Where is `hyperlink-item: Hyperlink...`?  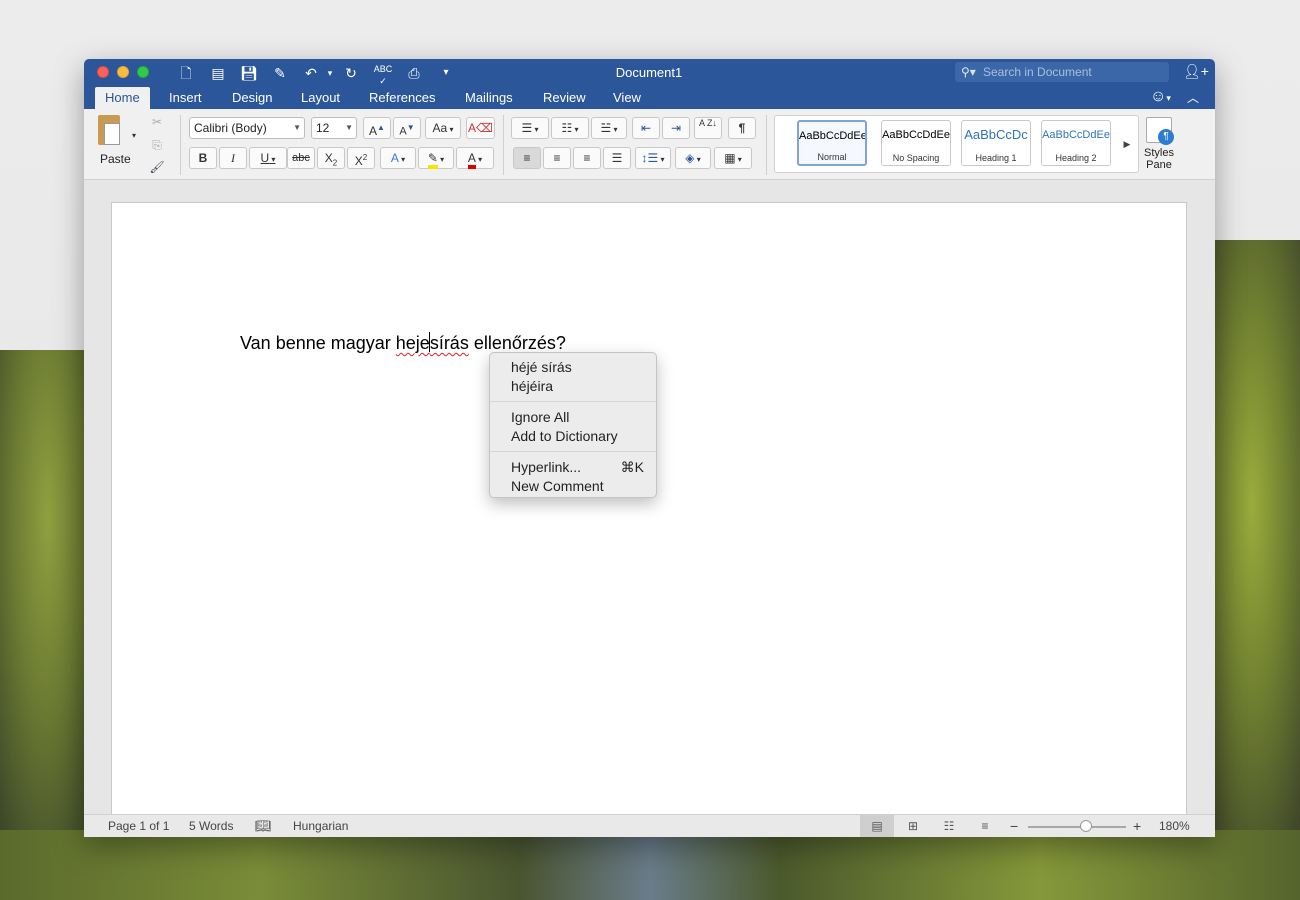
hyperlink-item: Hyperlink... is located at coordinates (546, 467).